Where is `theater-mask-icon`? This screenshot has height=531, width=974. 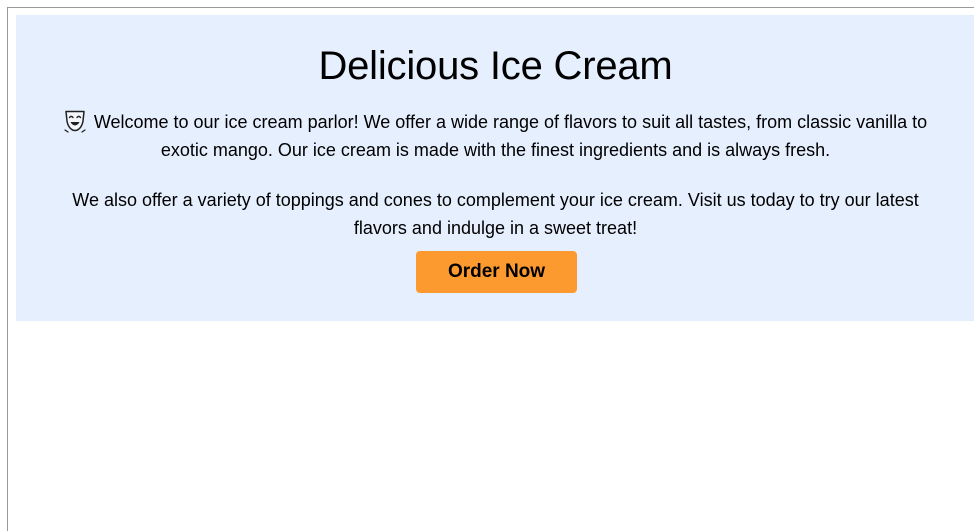
theater-mask-icon is located at coordinates (75, 121).